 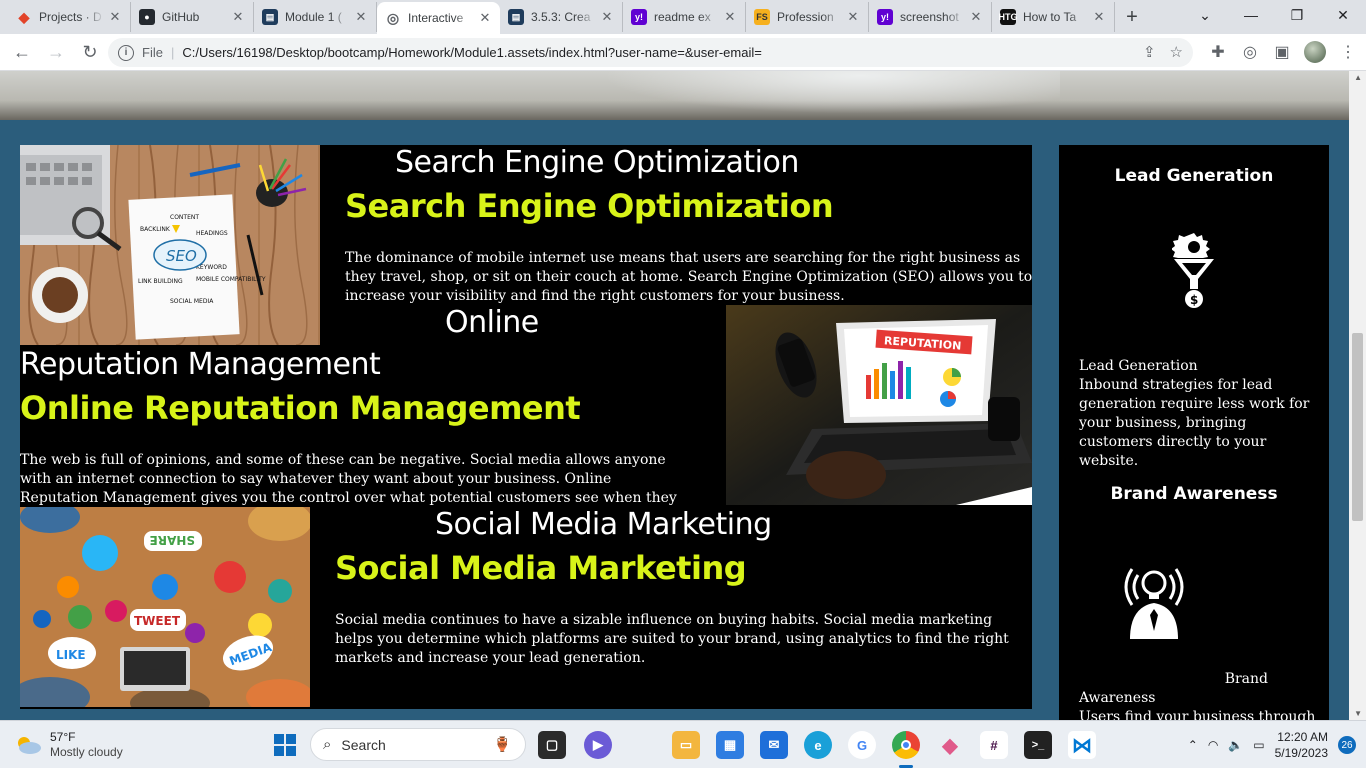 I want to click on scrollbar-thumb, so click(x=1357, y=427).